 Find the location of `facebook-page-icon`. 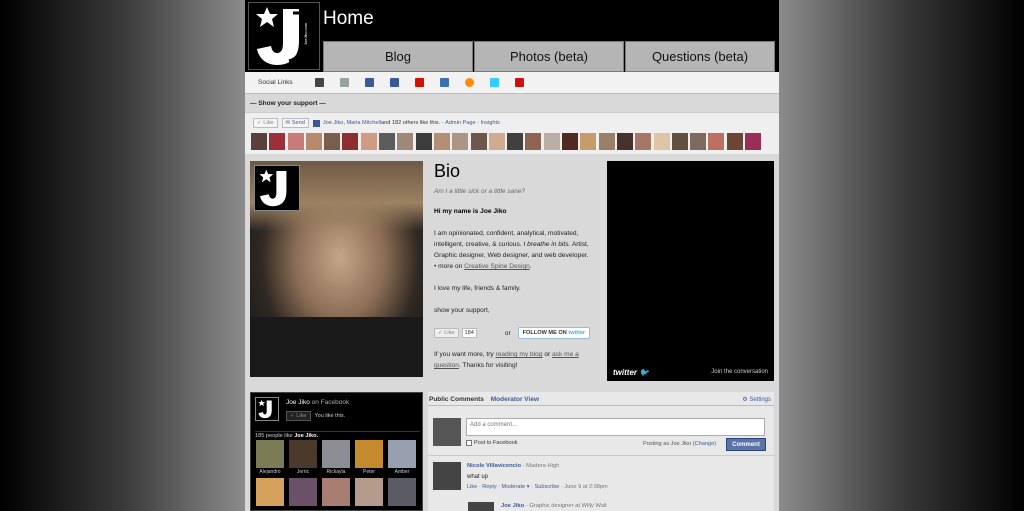

facebook-page-icon is located at coordinates (394, 82).